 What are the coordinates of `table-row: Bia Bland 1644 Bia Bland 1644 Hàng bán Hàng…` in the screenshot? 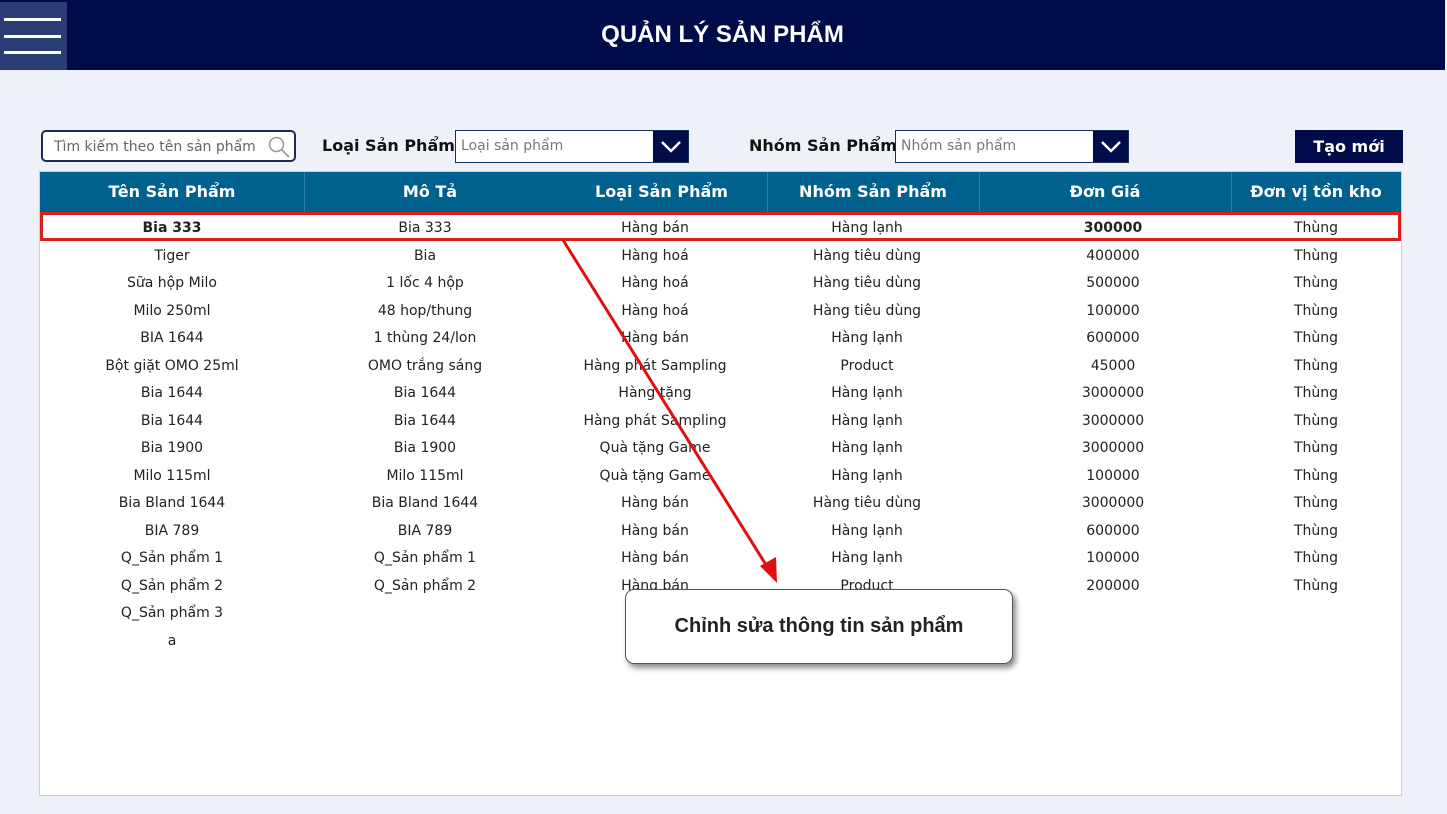 It's located at (720, 503).